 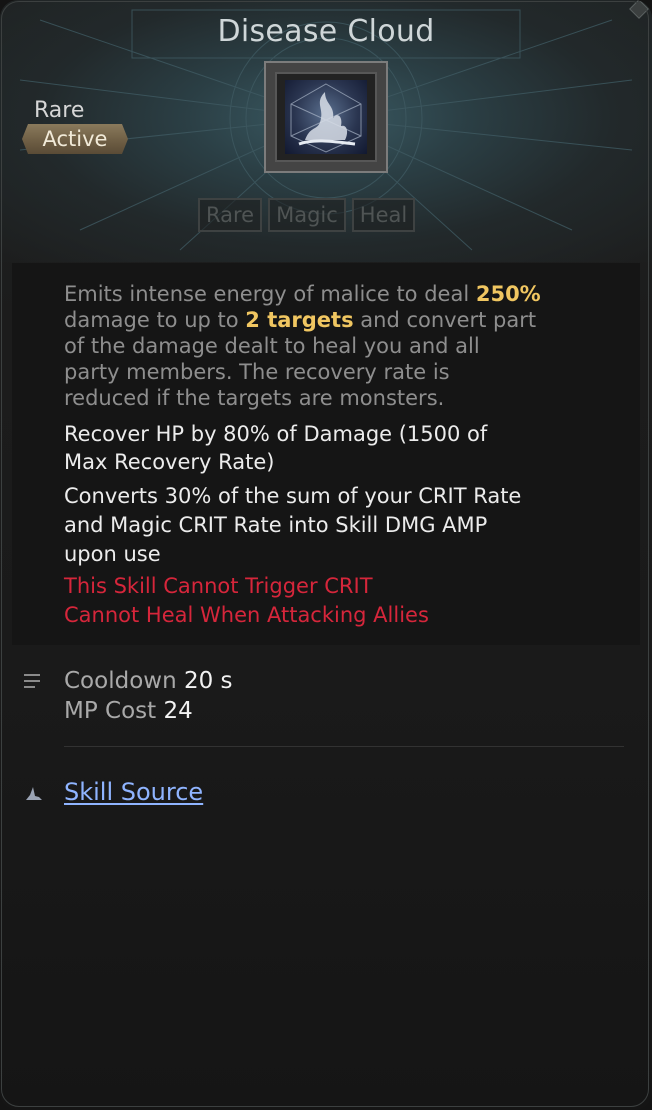 I want to click on skill-type-badge: Active, so click(x=75, y=139).